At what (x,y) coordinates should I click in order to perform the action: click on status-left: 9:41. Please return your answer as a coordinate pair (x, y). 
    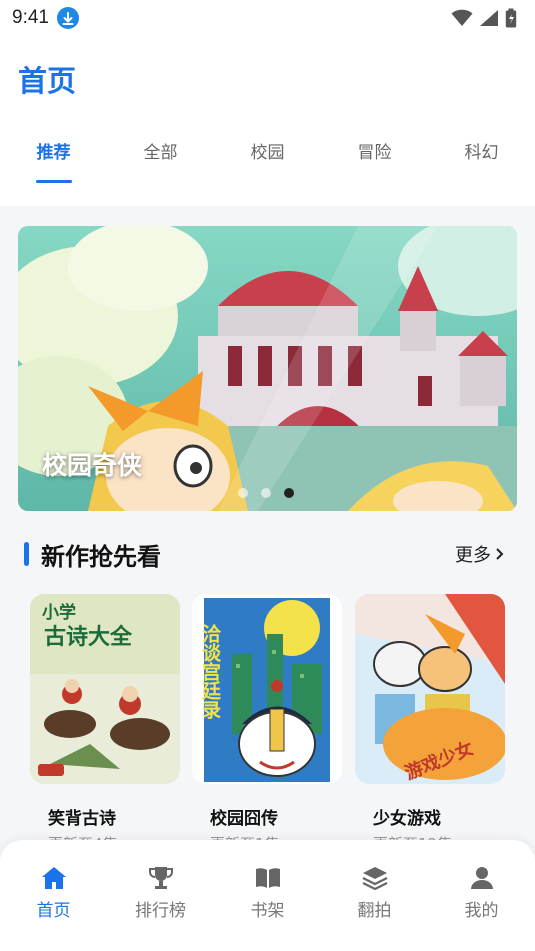
    Looking at the image, I should click on (45, 18).